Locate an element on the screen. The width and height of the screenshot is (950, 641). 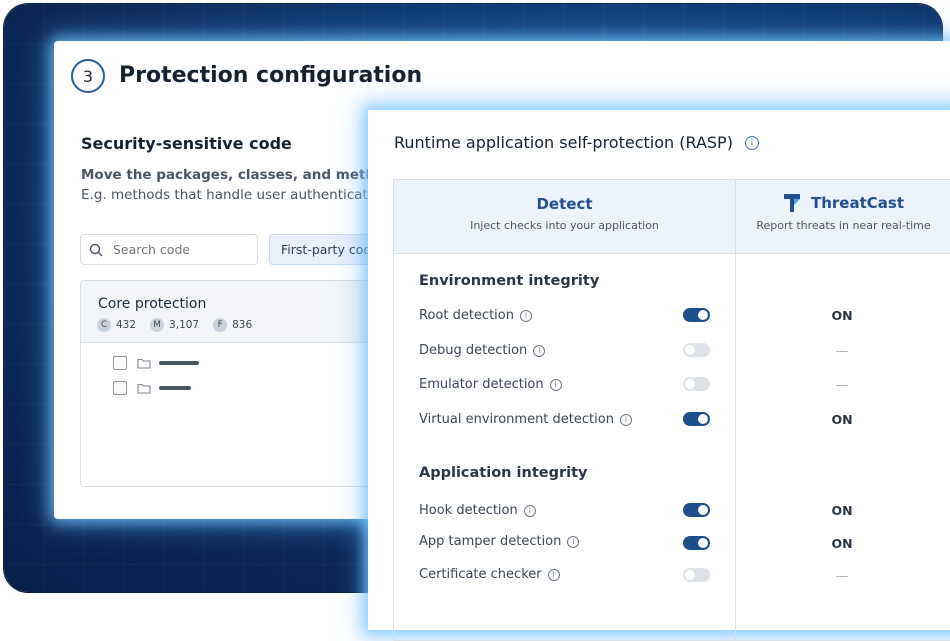
page-title: Protection configuration is located at coordinates (271, 75).